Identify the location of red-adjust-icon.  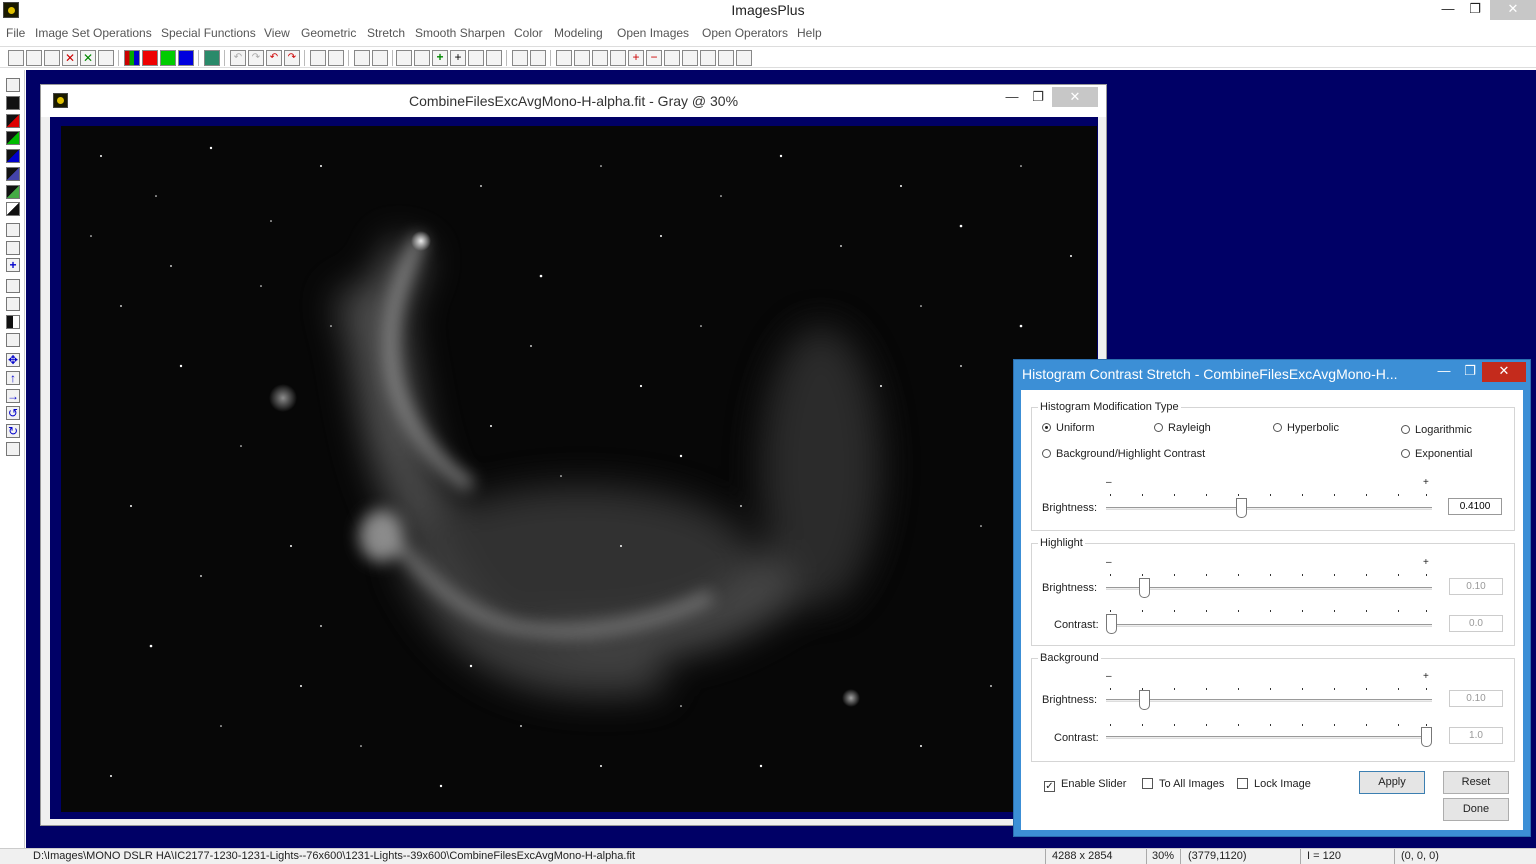
(13, 121).